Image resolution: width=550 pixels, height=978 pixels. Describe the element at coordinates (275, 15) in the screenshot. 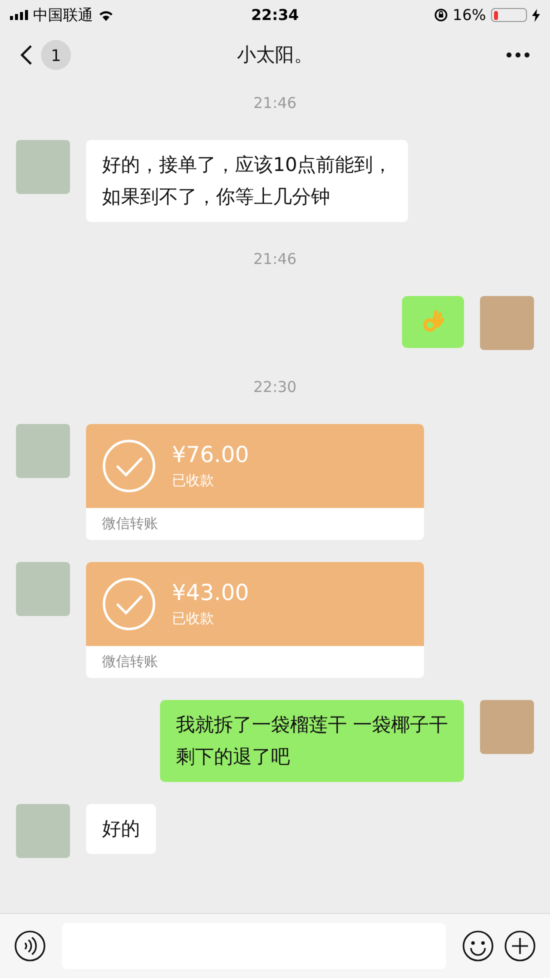

I see `status-time: 22:34` at that location.